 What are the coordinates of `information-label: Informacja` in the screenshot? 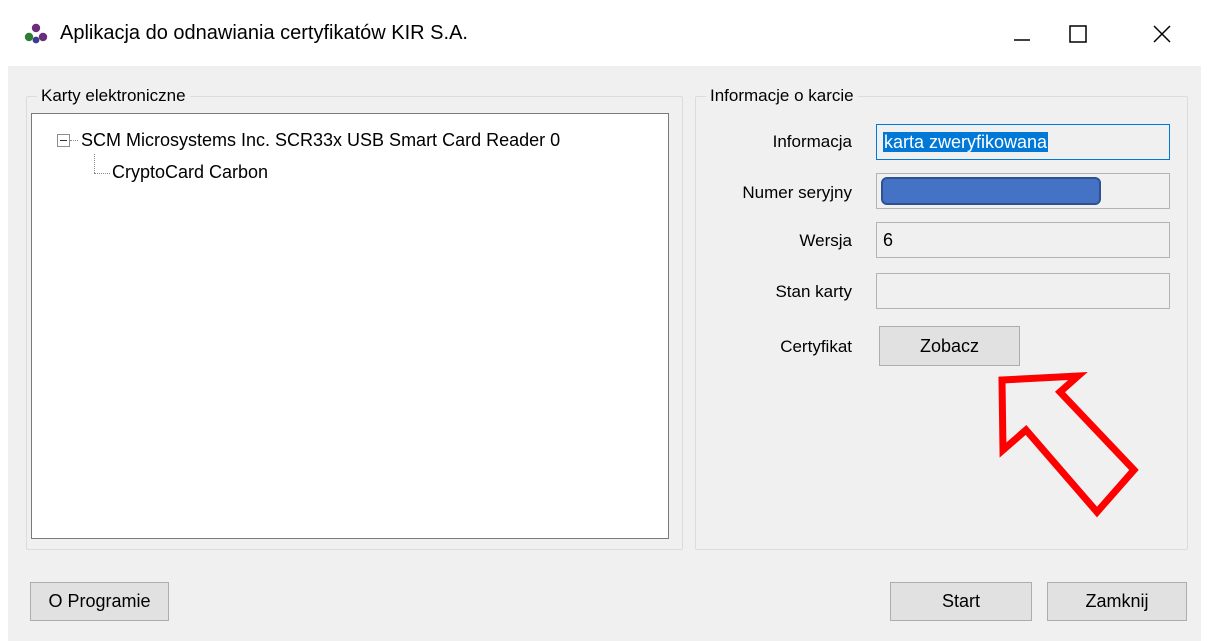 It's located at (812, 141).